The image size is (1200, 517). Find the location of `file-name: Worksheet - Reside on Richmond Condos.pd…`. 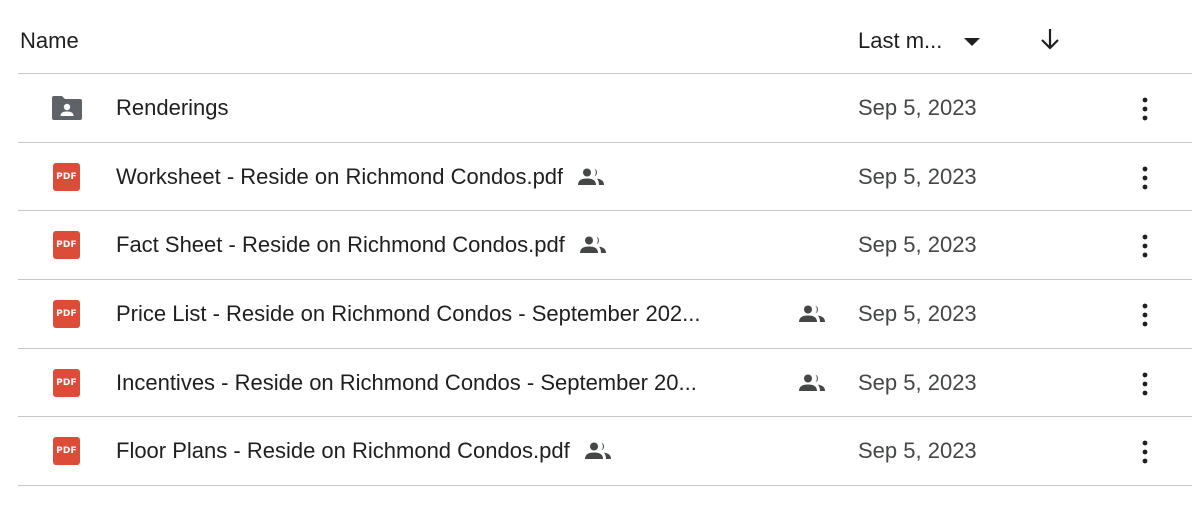

file-name: Worksheet - Reside on Richmond Condos.pd… is located at coordinates (339, 177).